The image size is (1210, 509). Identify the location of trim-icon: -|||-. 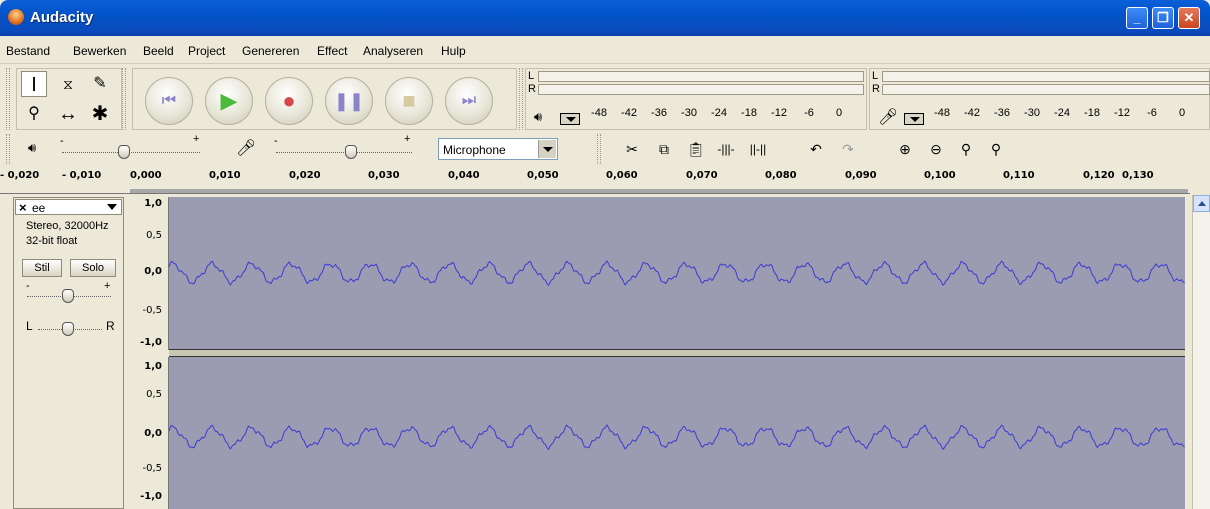
(726, 149).